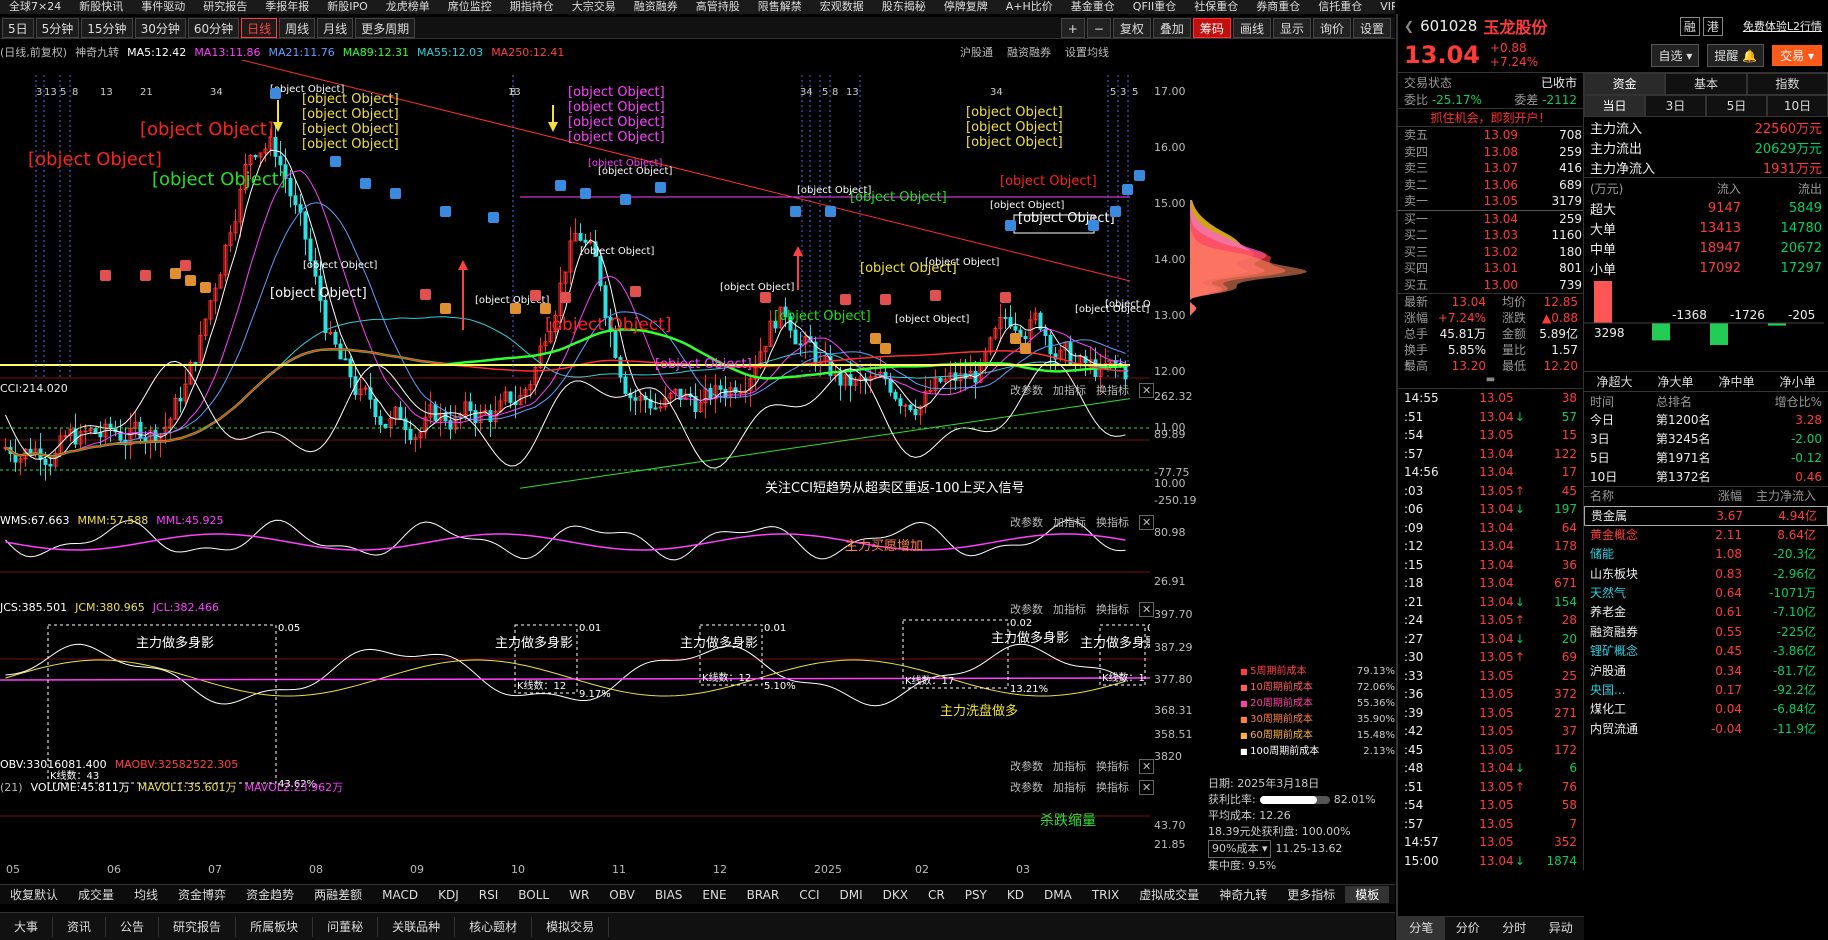 This screenshot has height=940, width=1828. I want to click on indicator-tab: 成交量, so click(96, 894).